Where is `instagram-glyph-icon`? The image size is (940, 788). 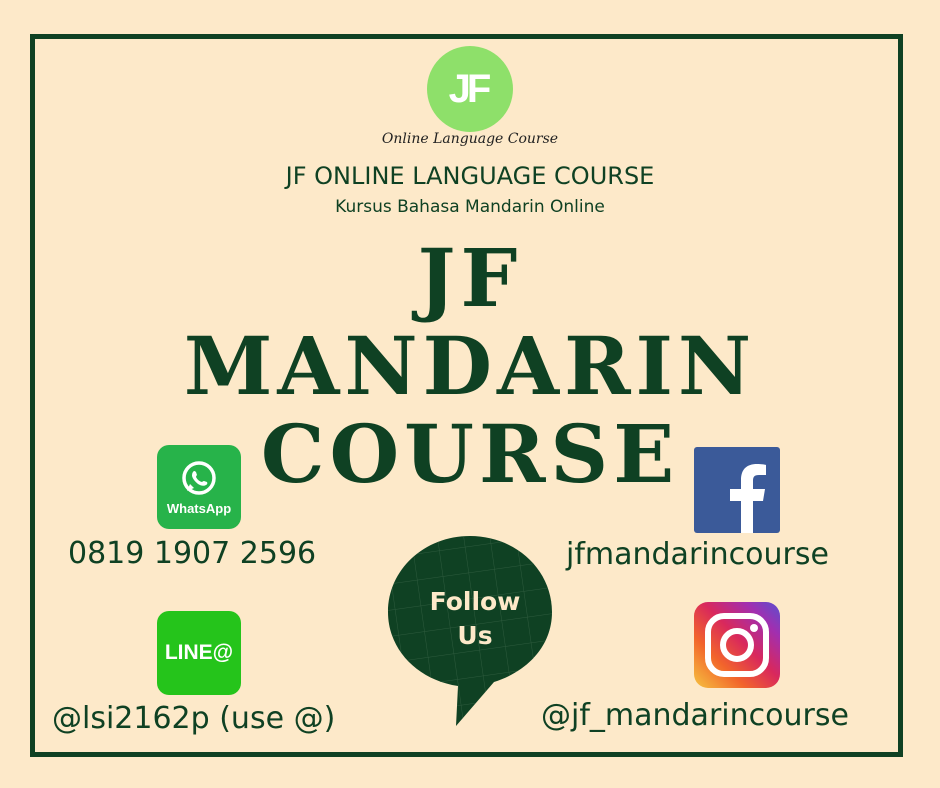
instagram-glyph-icon is located at coordinates (737, 645).